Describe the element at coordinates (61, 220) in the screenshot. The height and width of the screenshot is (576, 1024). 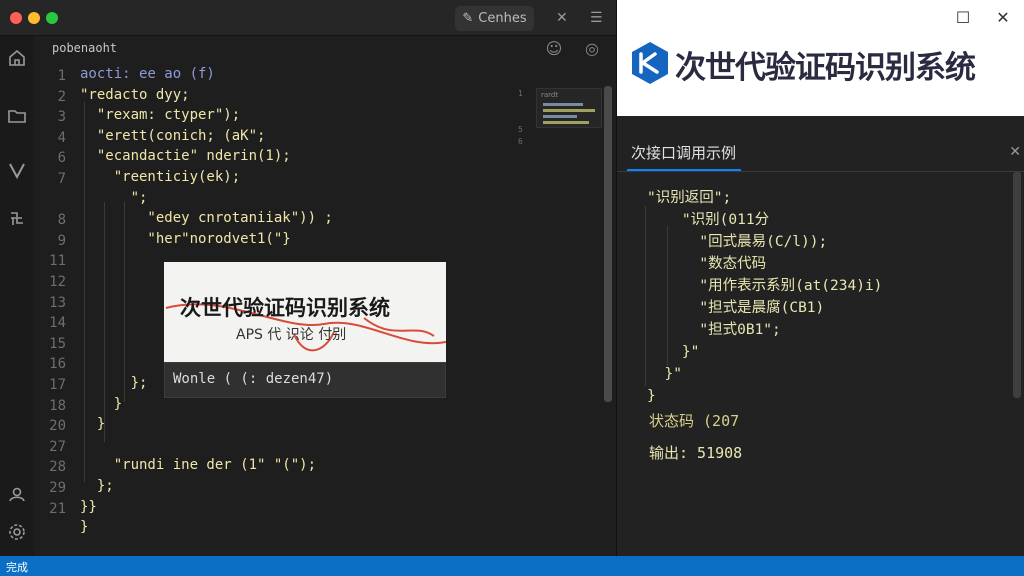
I see `line-number: 8` at that location.